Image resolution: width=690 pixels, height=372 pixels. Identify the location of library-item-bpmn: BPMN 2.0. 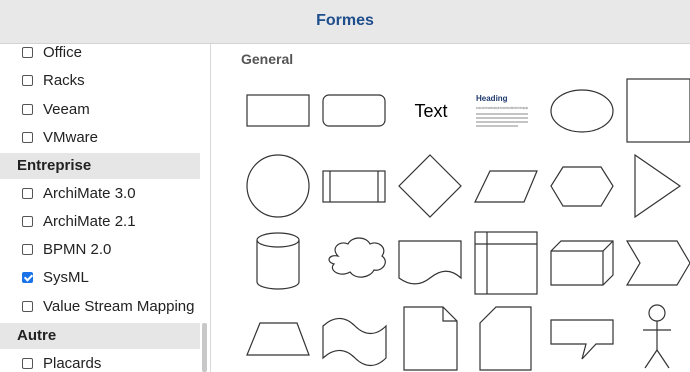
(100, 251).